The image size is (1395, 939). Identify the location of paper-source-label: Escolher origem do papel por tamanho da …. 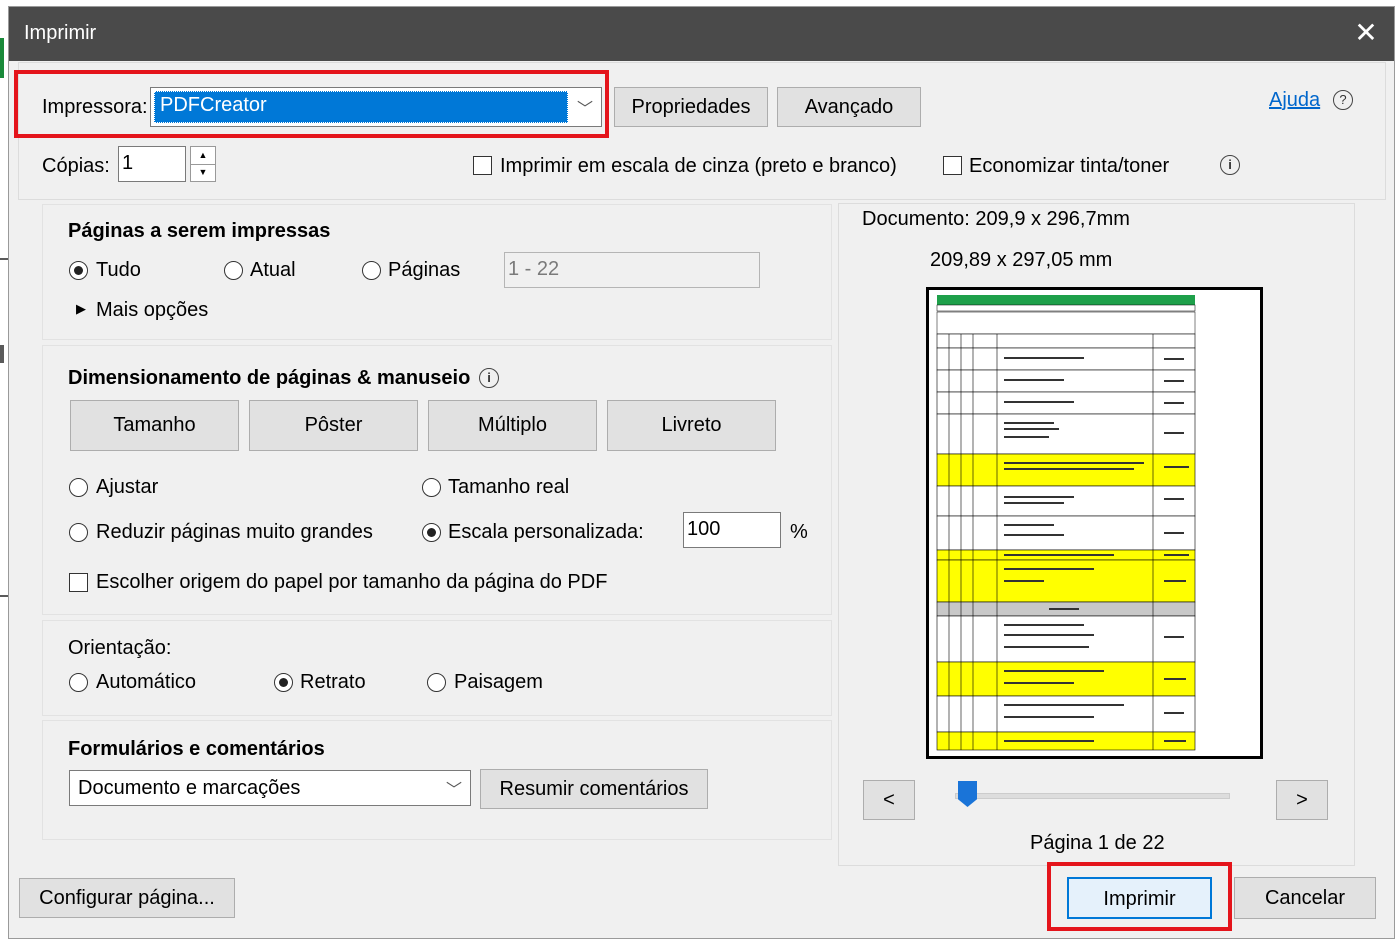
(352, 582).